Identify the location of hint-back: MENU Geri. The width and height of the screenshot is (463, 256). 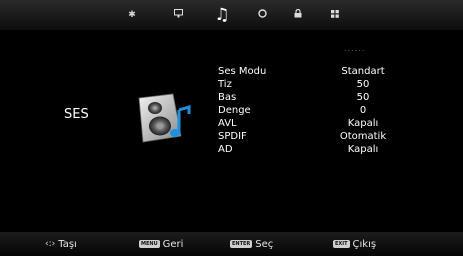
(161, 244).